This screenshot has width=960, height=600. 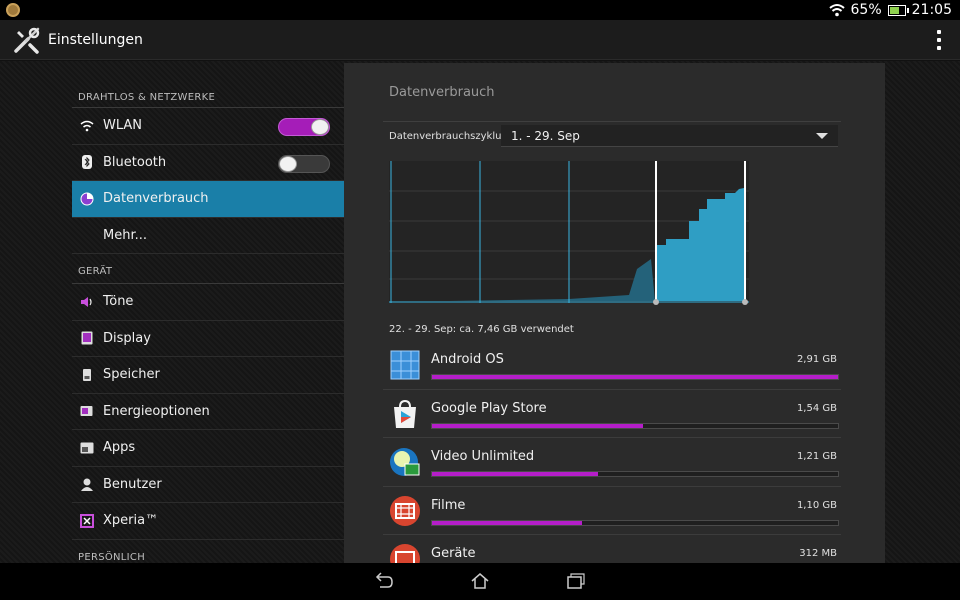 I want to click on navigation-bar, so click(x=480, y=581).